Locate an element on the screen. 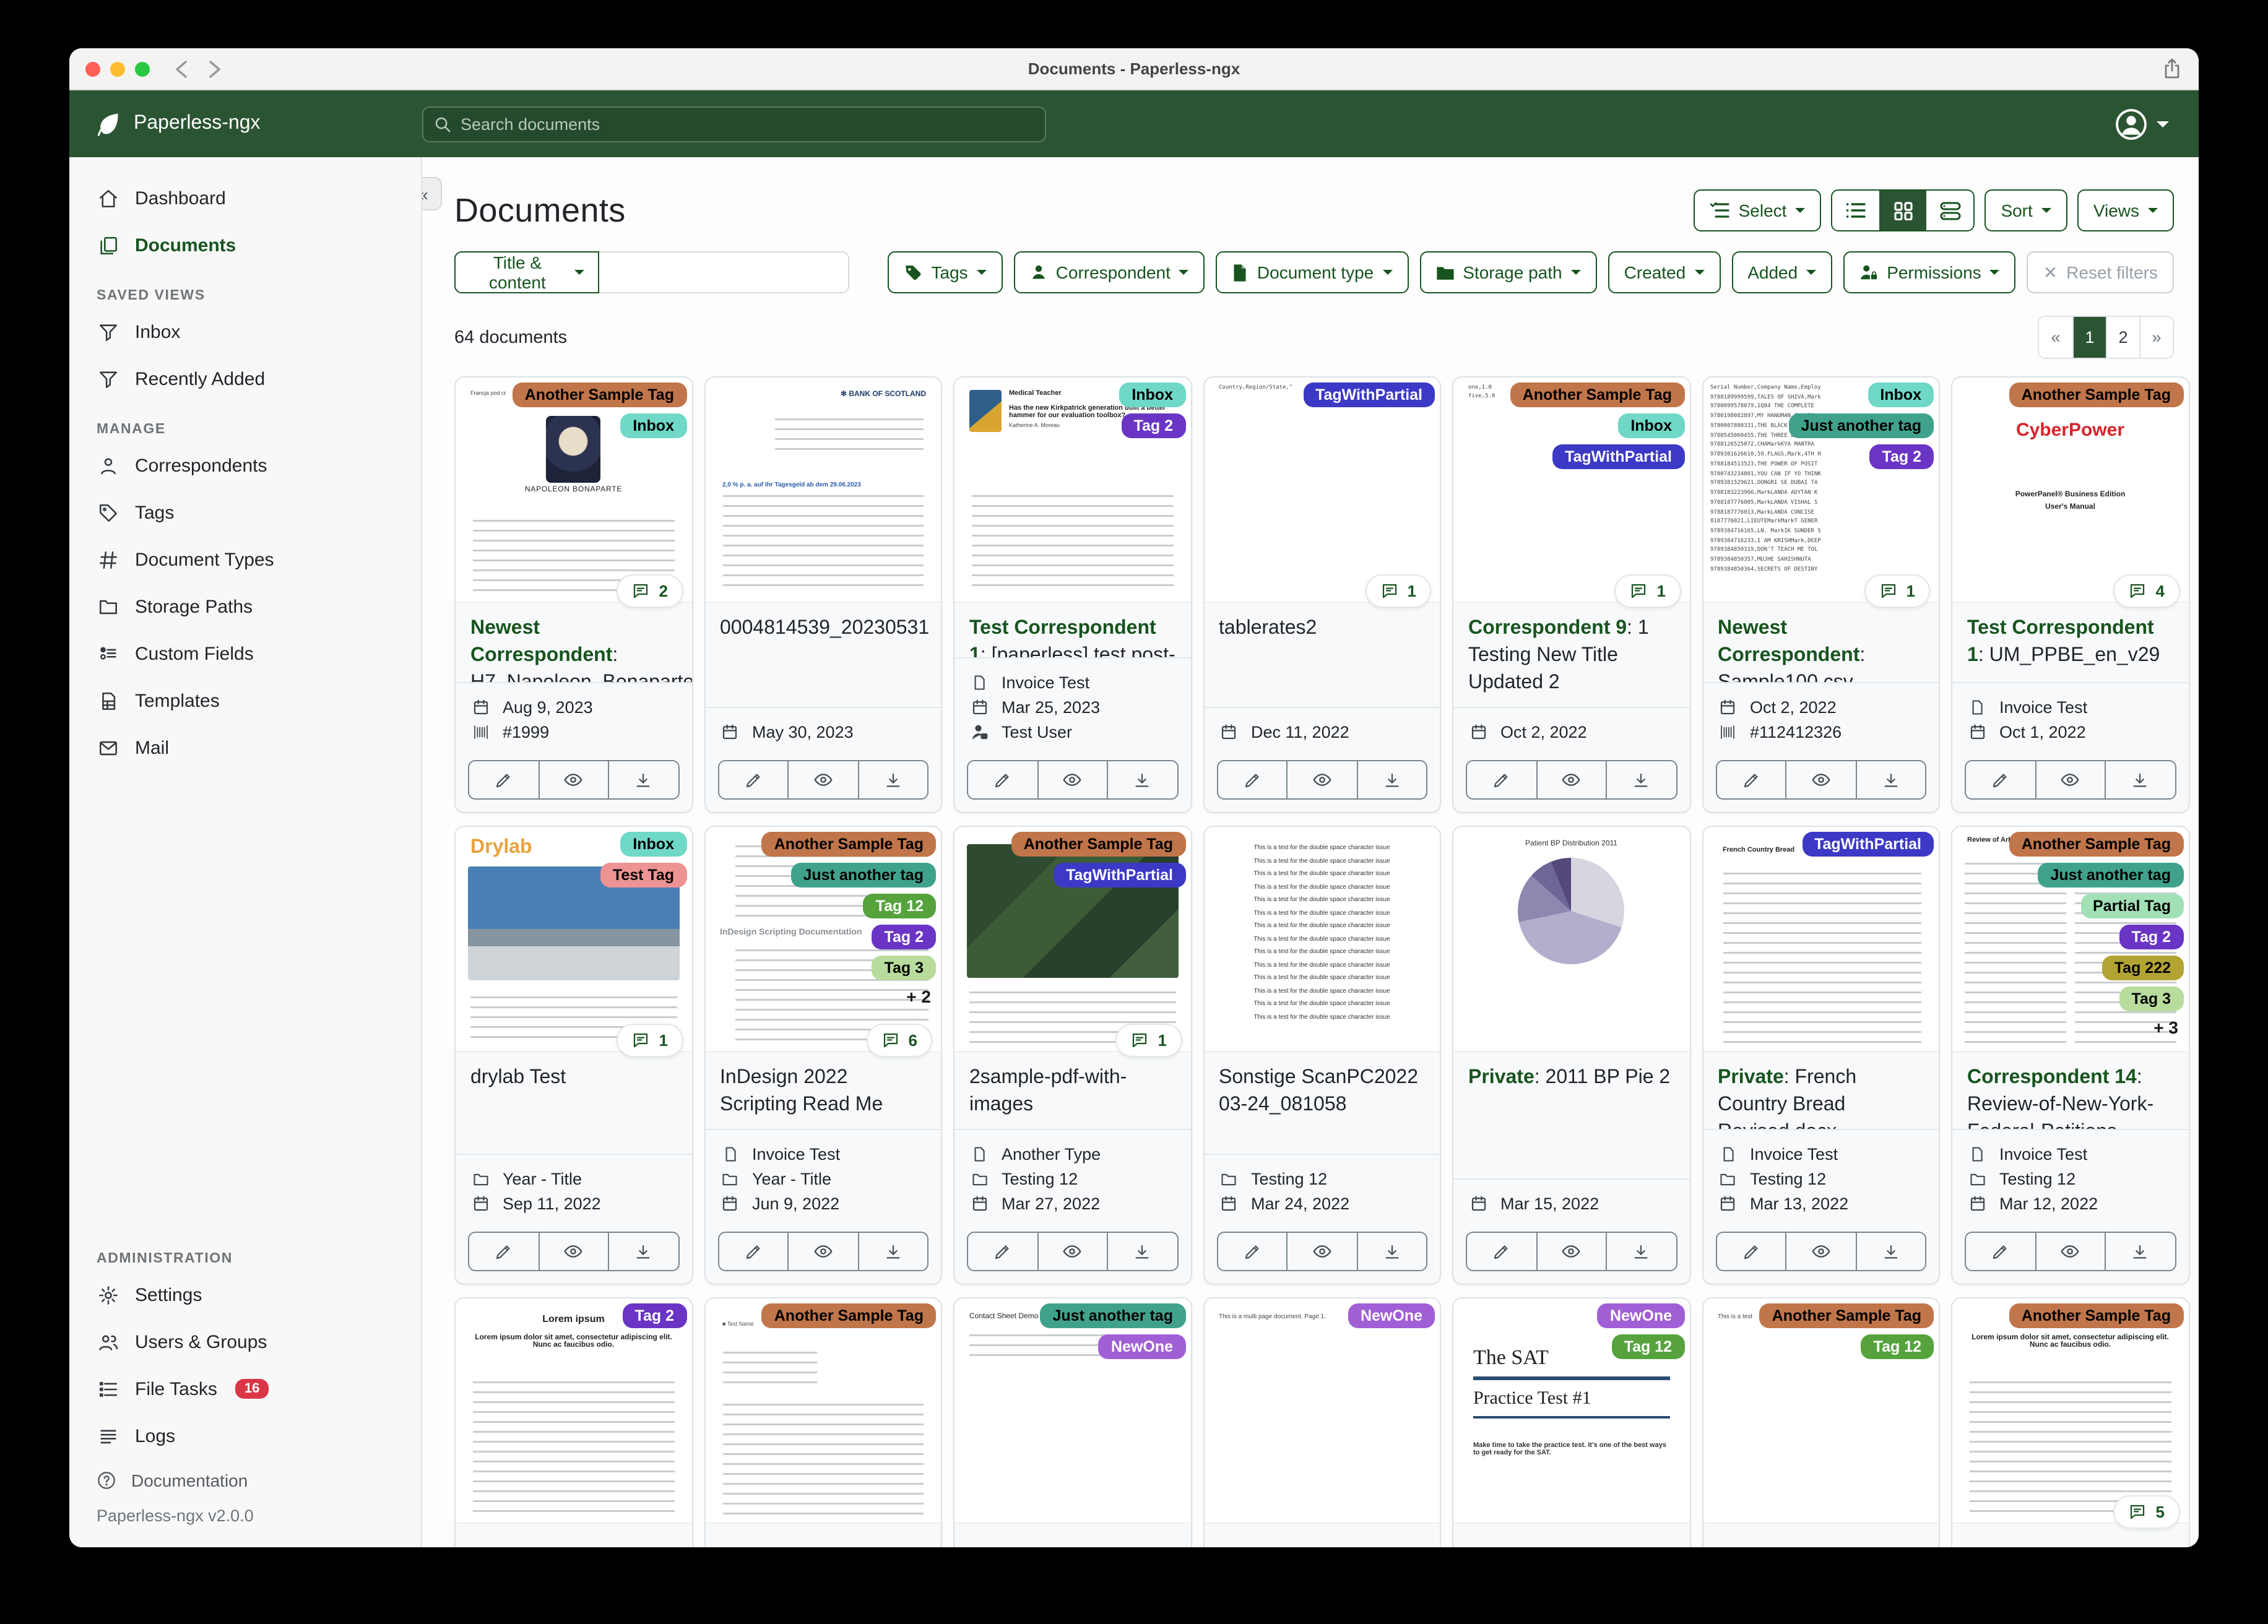 This screenshot has width=2268, height=1624. sidebar-item-settings: Settings is located at coordinates (245, 1294).